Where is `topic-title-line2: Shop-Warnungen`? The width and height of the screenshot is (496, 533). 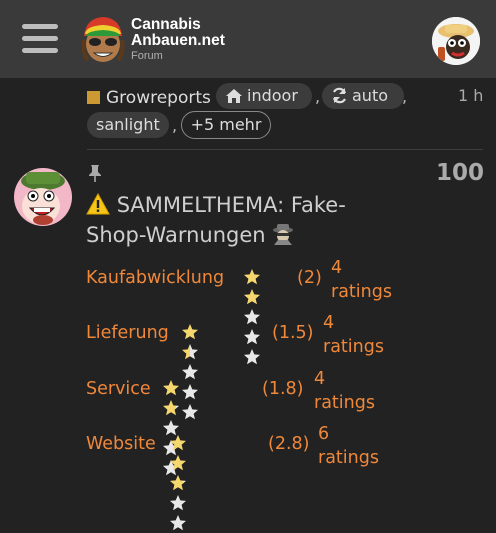
topic-title-line2: Shop-Warnungen is located at coordinates (236, 235).